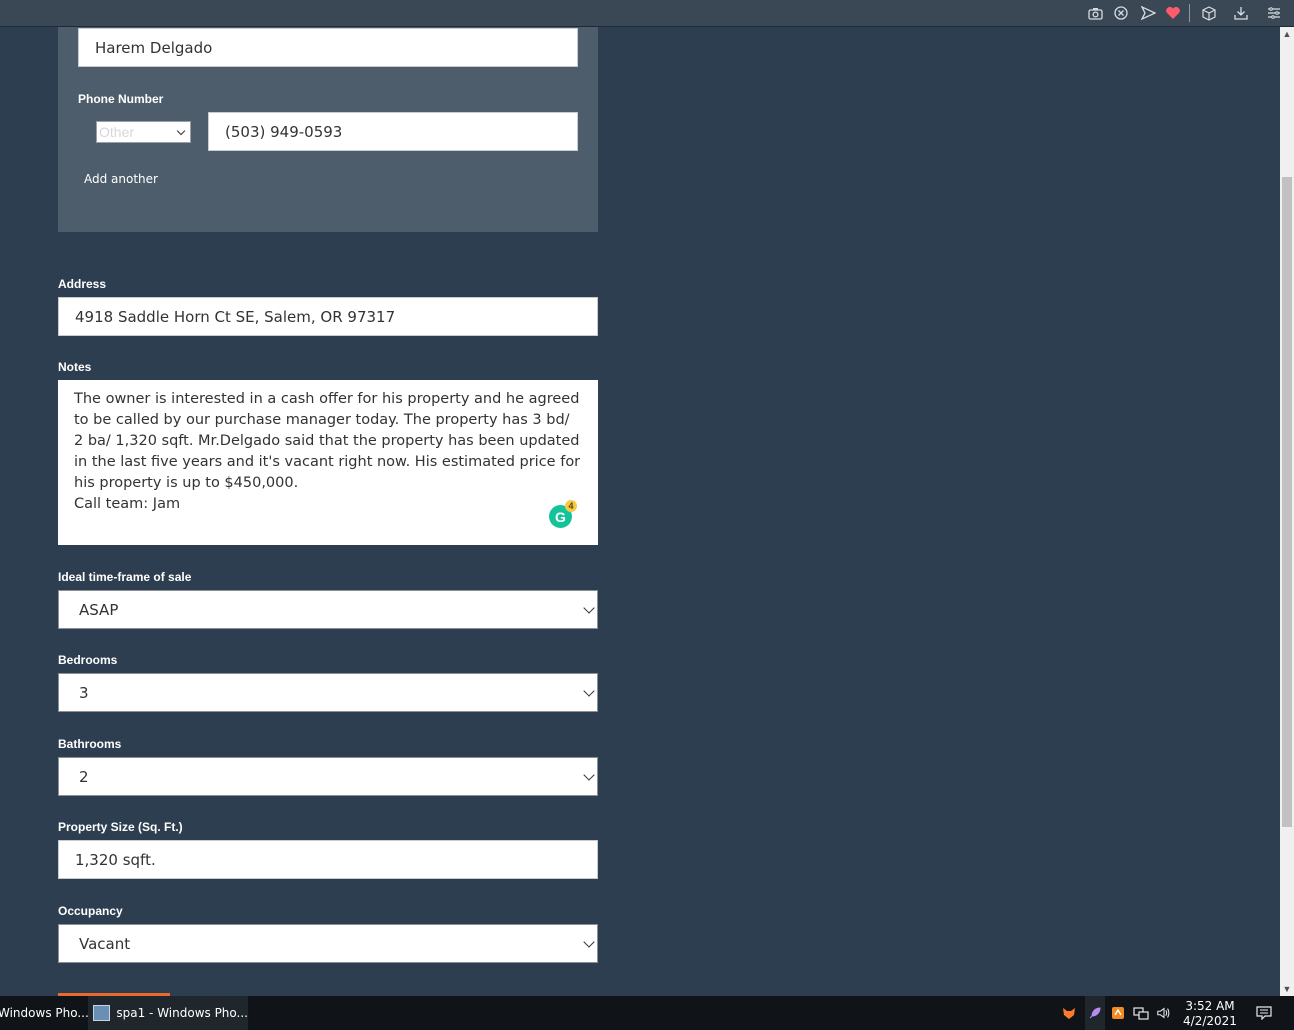 Image resolution: width=1294 pixels, height=1030 pixels. Describe the element at coordinates (102, 1013) in the screenshot. I see `photo-thumbnail-icon` at that location.